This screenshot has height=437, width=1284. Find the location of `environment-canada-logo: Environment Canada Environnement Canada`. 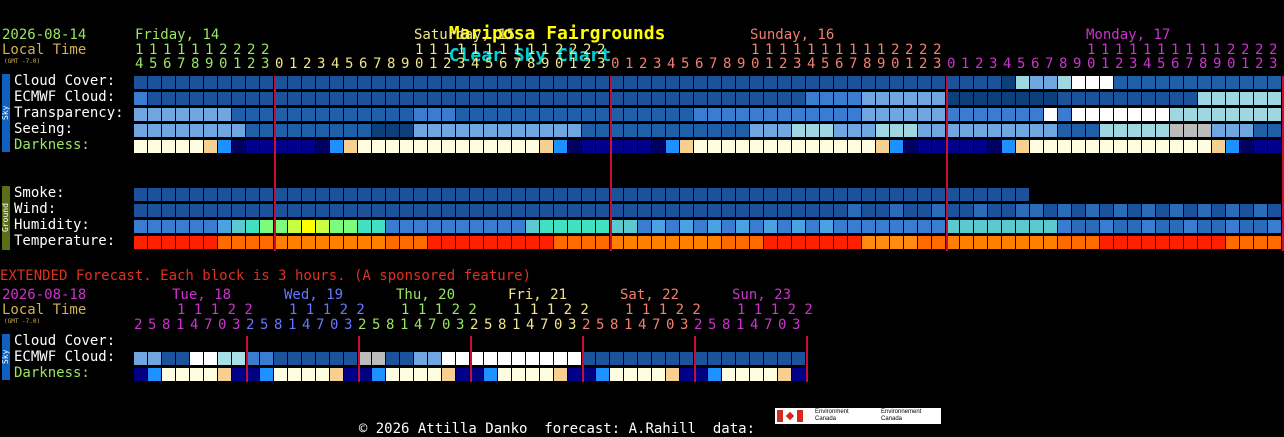

environment-canada-logo: Environment Canada Environnement Canada is located at coordinates (858, 416).